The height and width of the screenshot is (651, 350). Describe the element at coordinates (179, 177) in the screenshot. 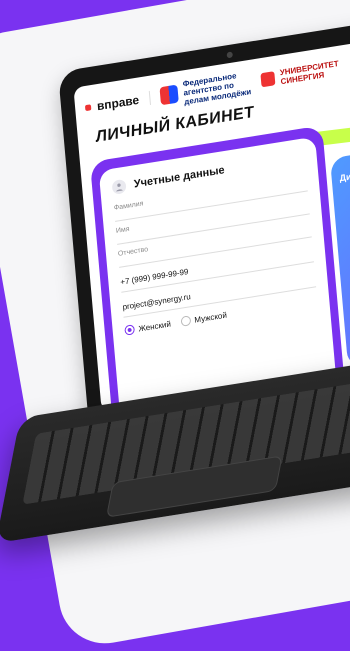

I see `panel-title: Учетные данные` at that location.